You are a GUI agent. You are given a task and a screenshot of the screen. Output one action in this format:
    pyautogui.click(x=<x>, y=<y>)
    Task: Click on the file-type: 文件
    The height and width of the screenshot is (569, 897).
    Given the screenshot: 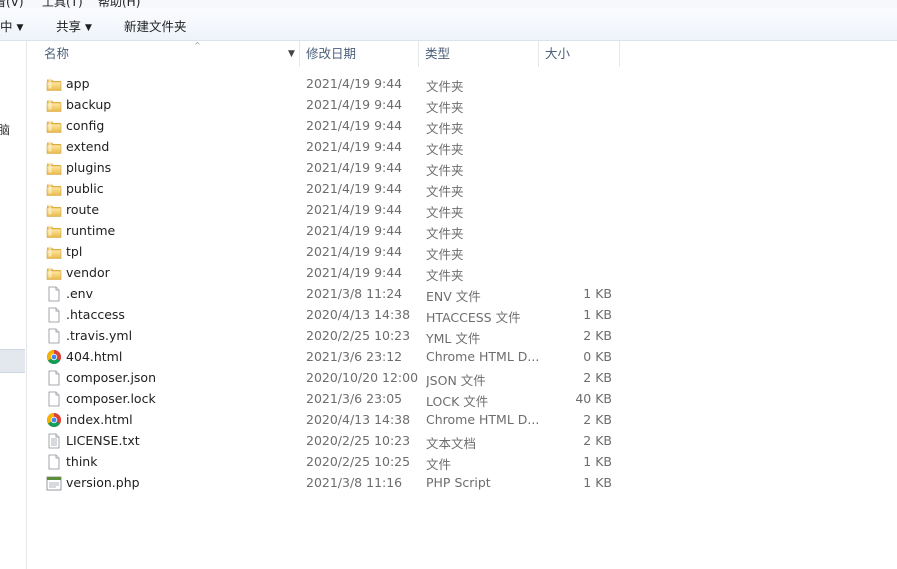 What is the action you would take?
    pyautogui.click(x=439, y=464)
    